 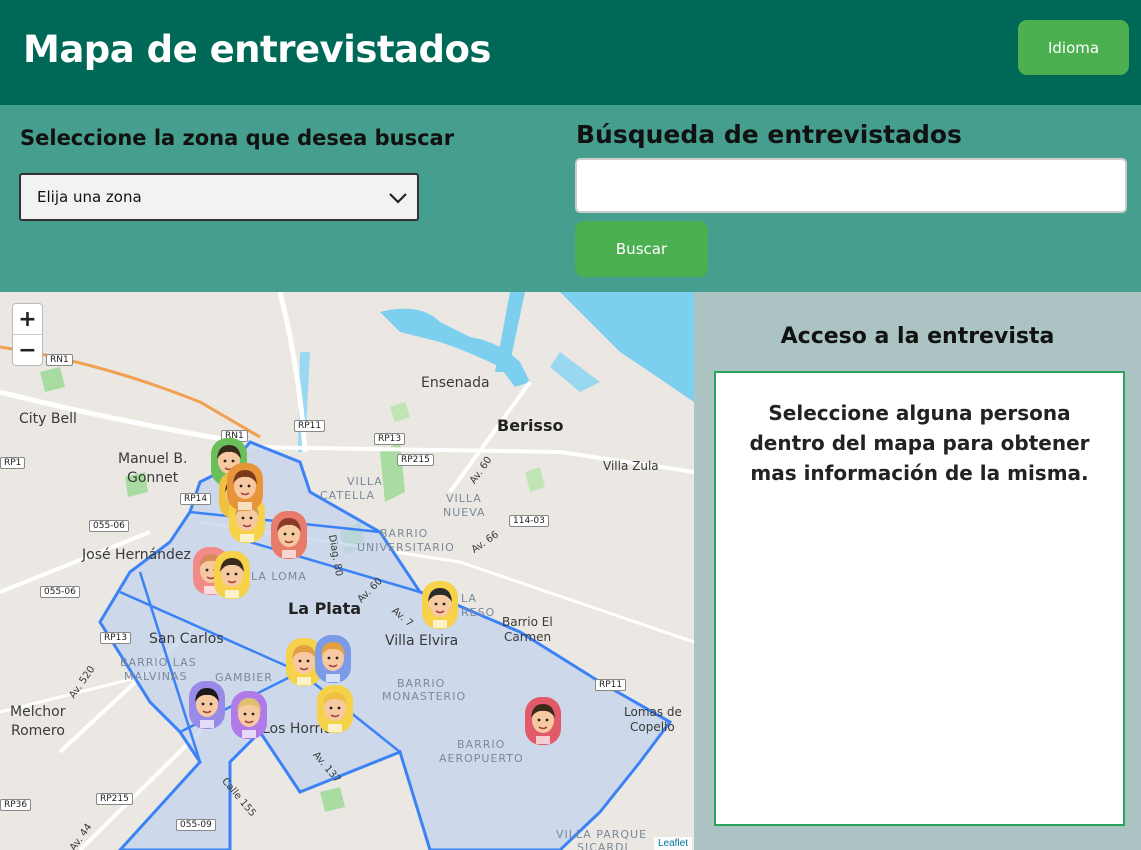 What do you see at coordinates (422, 641) in the screenshot?
I see `map-label: Villa Elvira` at bounding box center [422, 641].